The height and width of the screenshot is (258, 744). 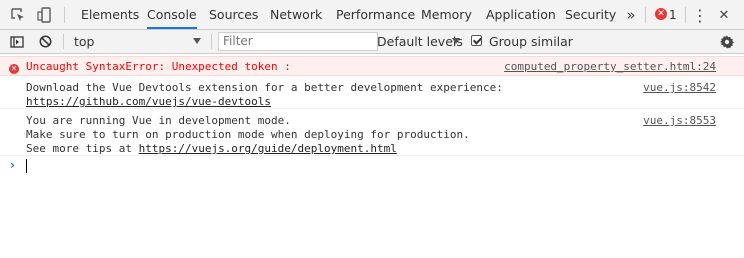 I want to click on clear-console-button, so click(x=45, y=41).